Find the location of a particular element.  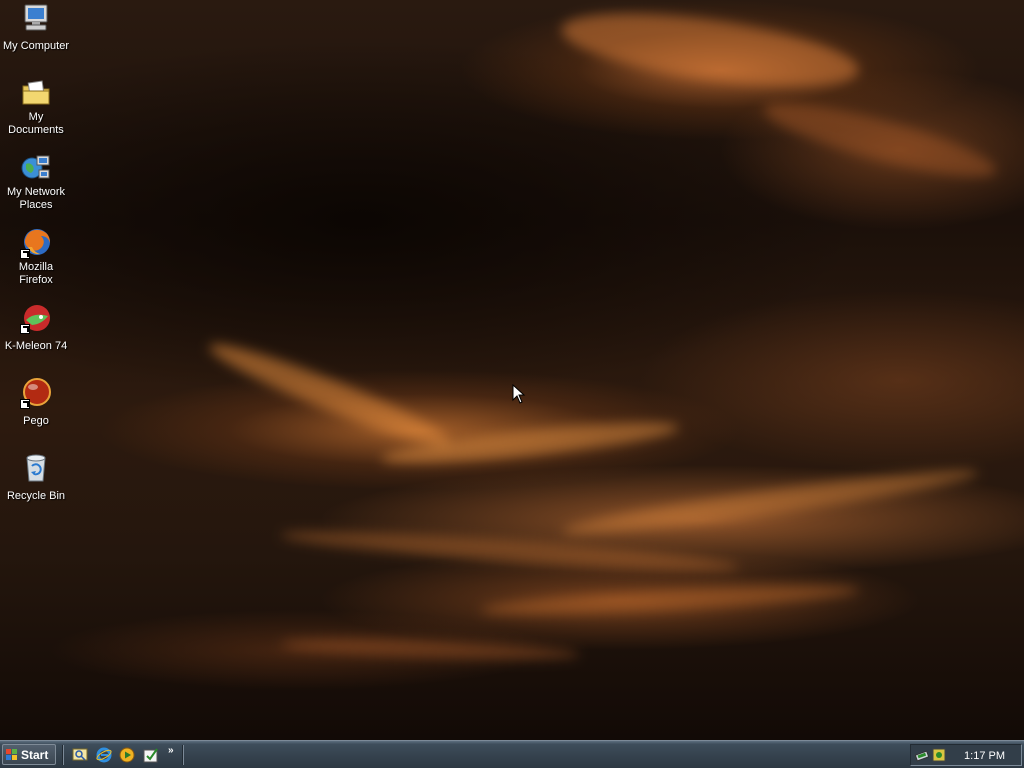

desktop-icon-recycle-bin: Recycle Bin is located at coordinates (36, 478).